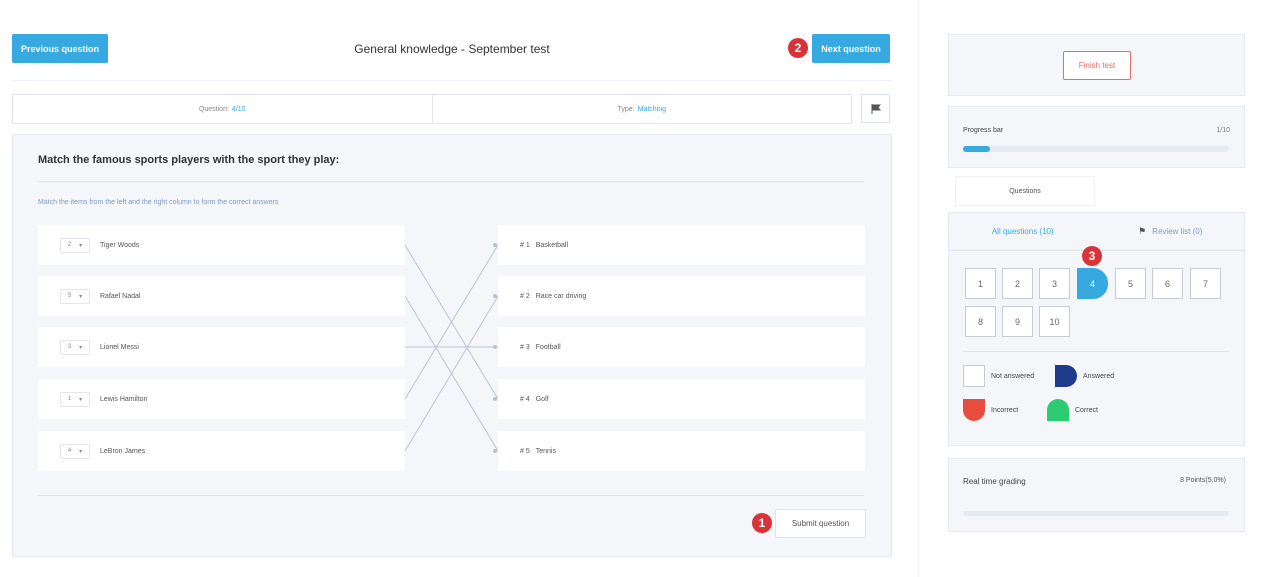 The width and height of the screenshot is (1262, 577). I want to click on question-button: 9, so click(1017, 321).